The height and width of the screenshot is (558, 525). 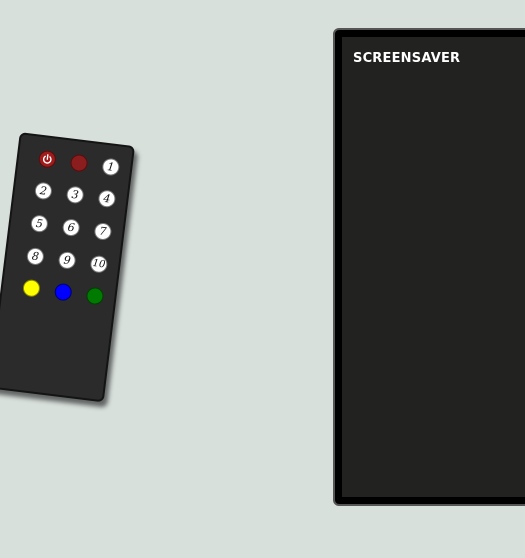 I want to click on power-button, so click(x=47, y=159).